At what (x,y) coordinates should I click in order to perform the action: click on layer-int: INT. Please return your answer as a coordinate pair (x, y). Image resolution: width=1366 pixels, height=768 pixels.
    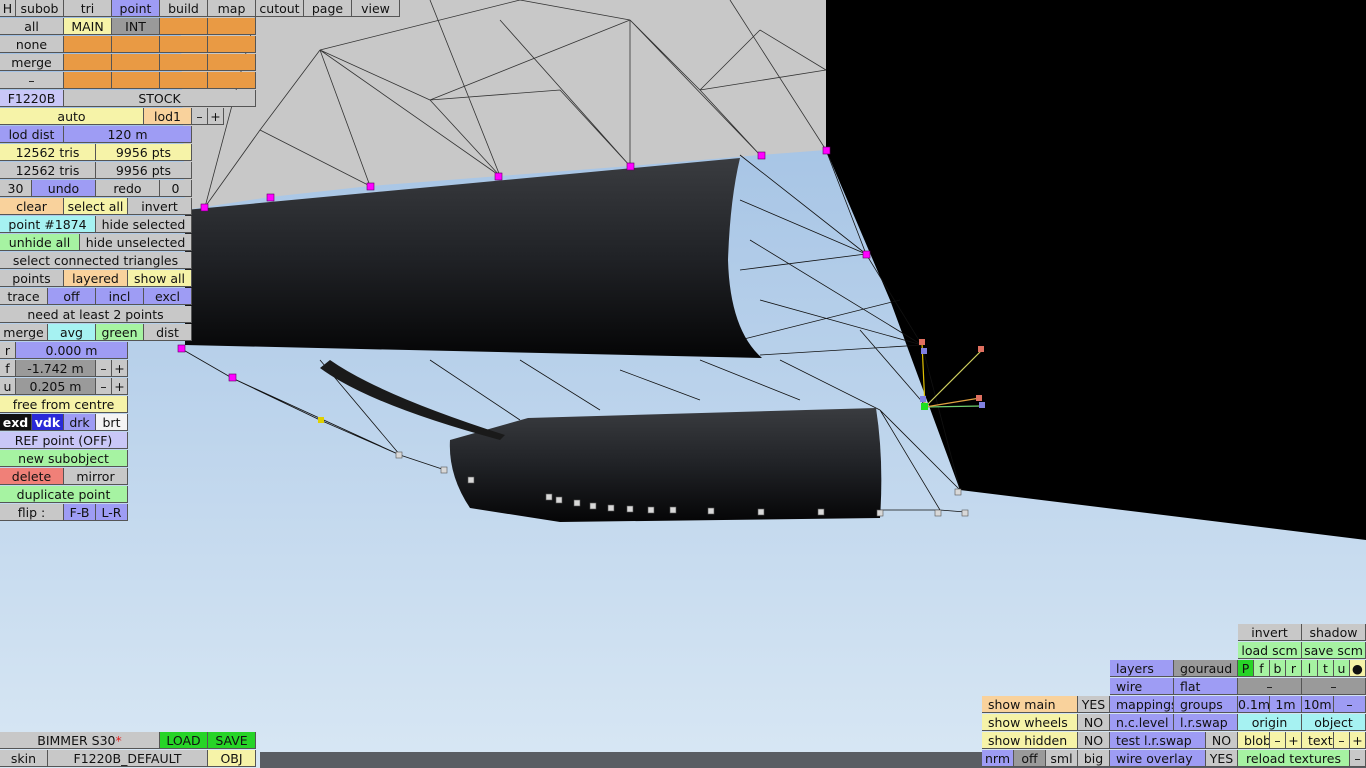
    Looking at the image, I should click on (136, 26).